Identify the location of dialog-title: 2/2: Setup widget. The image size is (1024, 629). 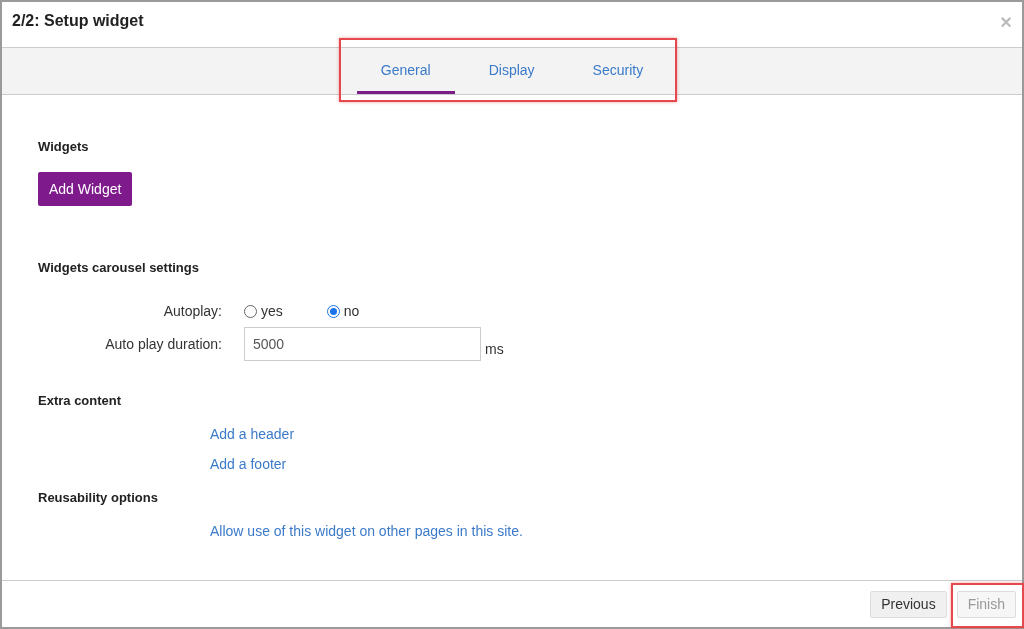
(78, 21).